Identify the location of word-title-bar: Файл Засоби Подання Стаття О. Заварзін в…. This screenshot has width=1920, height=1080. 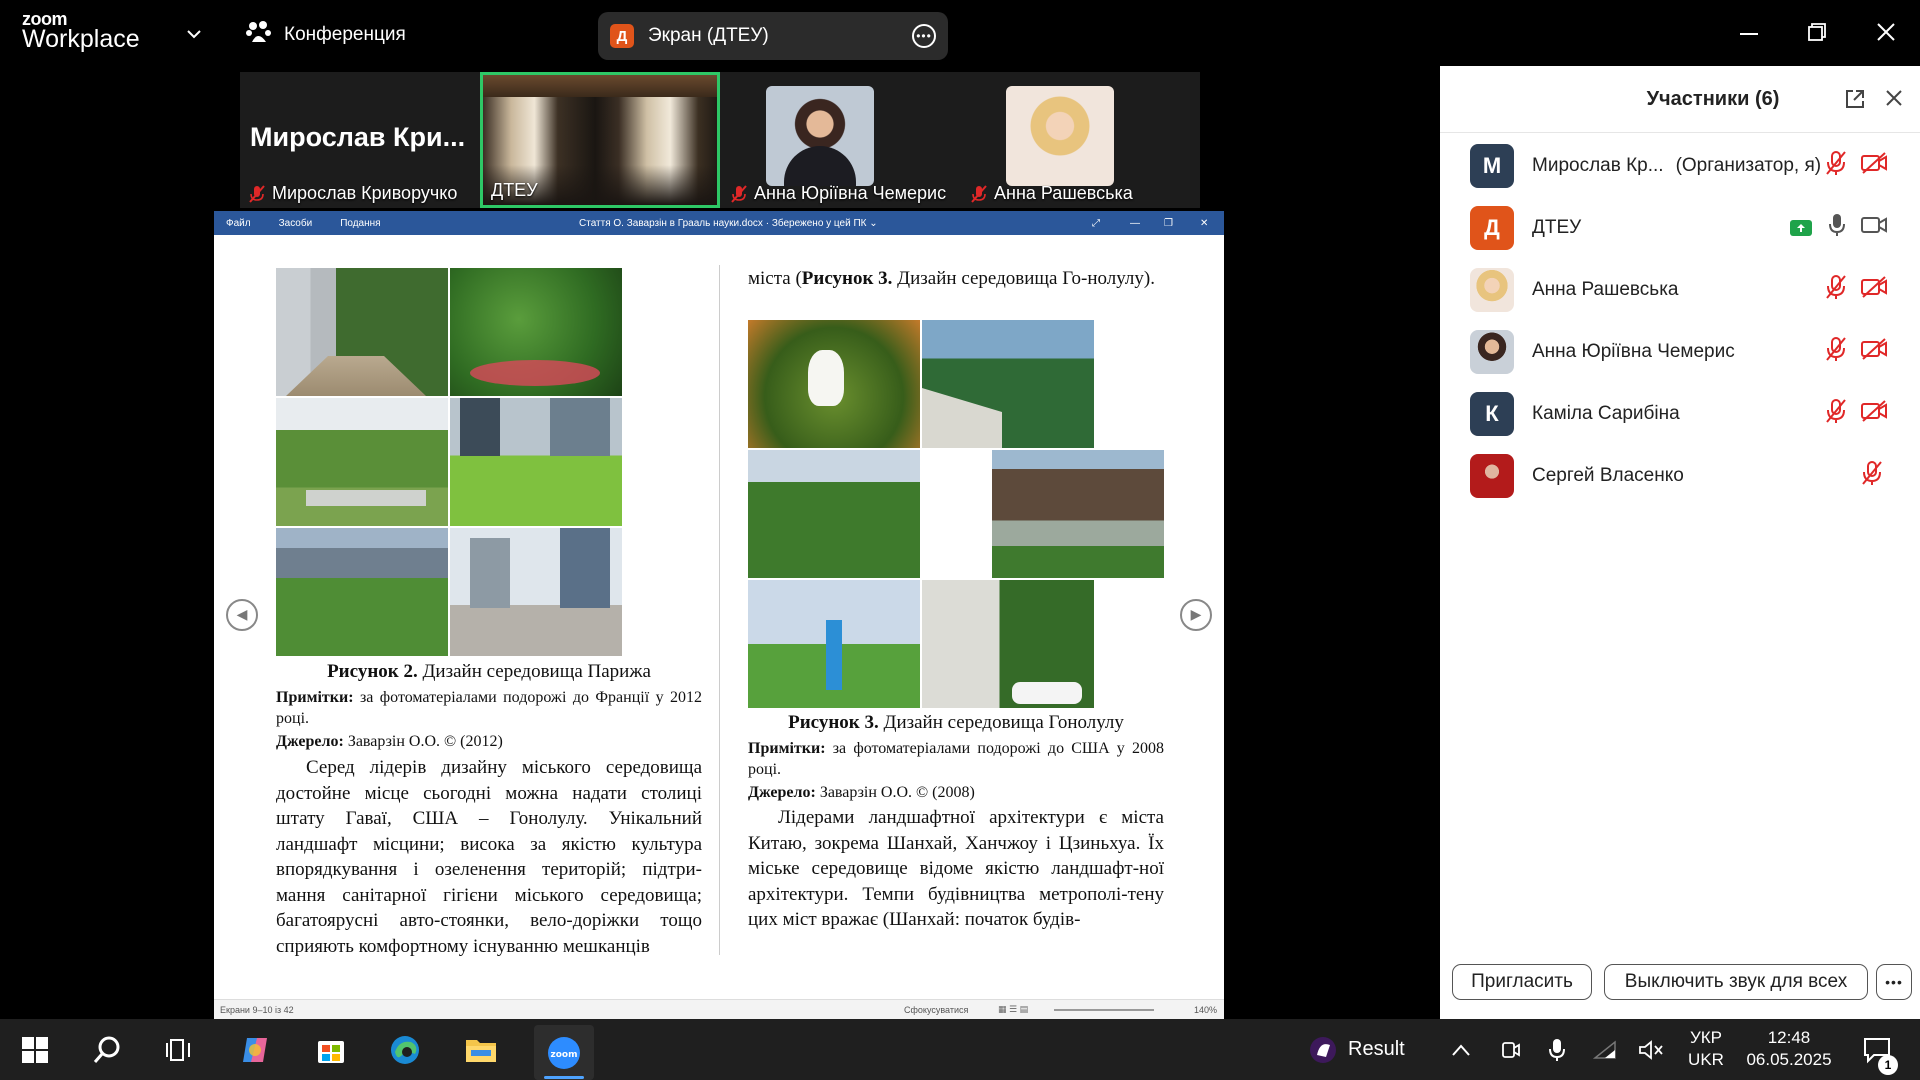
(719, 223).